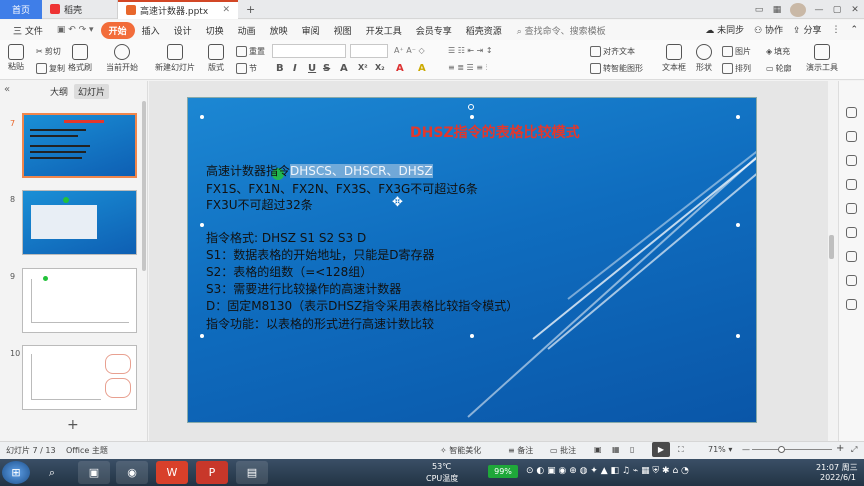 Image resolution: width=864 pixels, height=486 pixels. Describe the element at coordinates (495, 132) in the screenshot. I see `slide-title: DHSZ指令的表格比较模式` at that location.